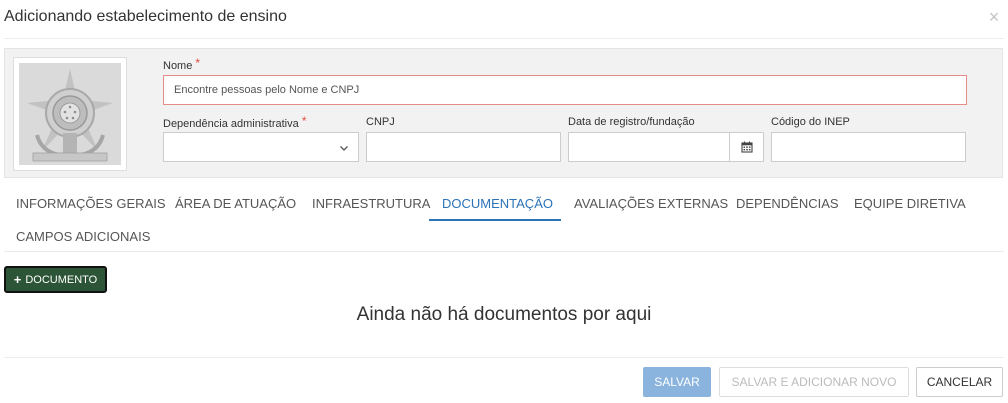 Image resolution: width=1008 pixels, height=403 pixels. What do you see at coordinates (504, 314) in the screenshot?
I see `empty-state-message: Ainda não há documentos por aqui` at bounding box center [504, 314].